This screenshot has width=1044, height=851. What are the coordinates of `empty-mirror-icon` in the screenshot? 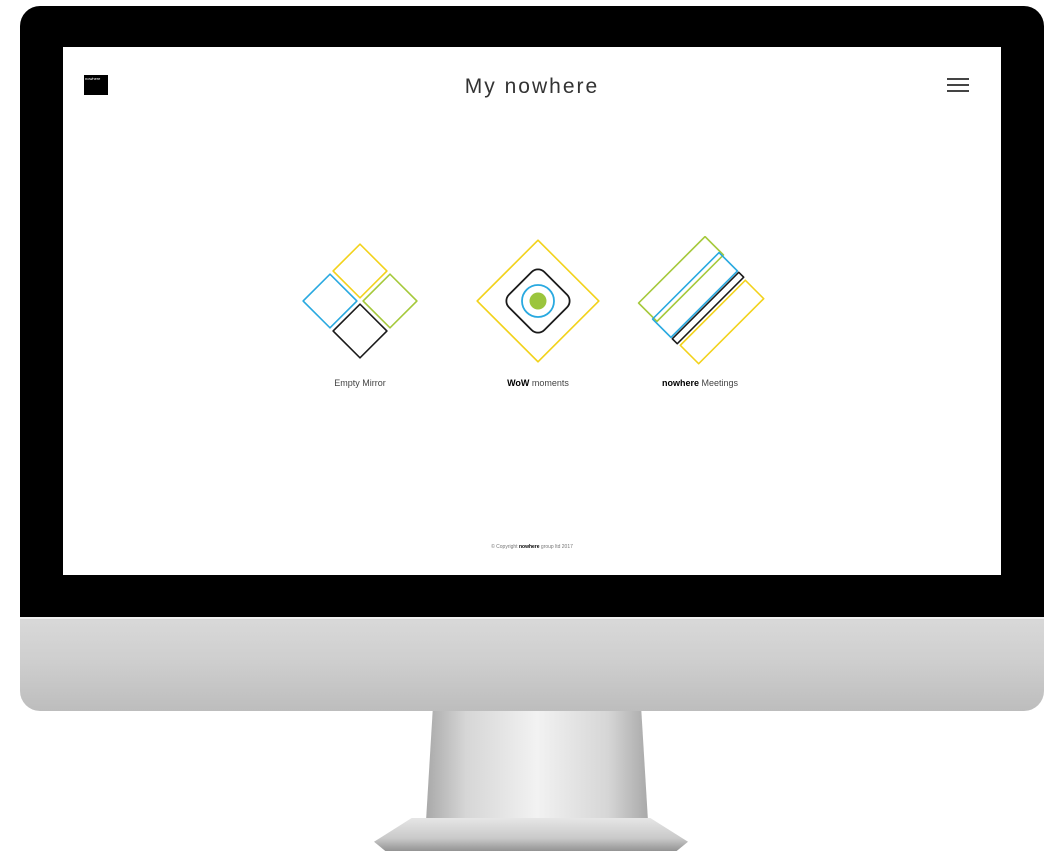 It's located at (360, 301).